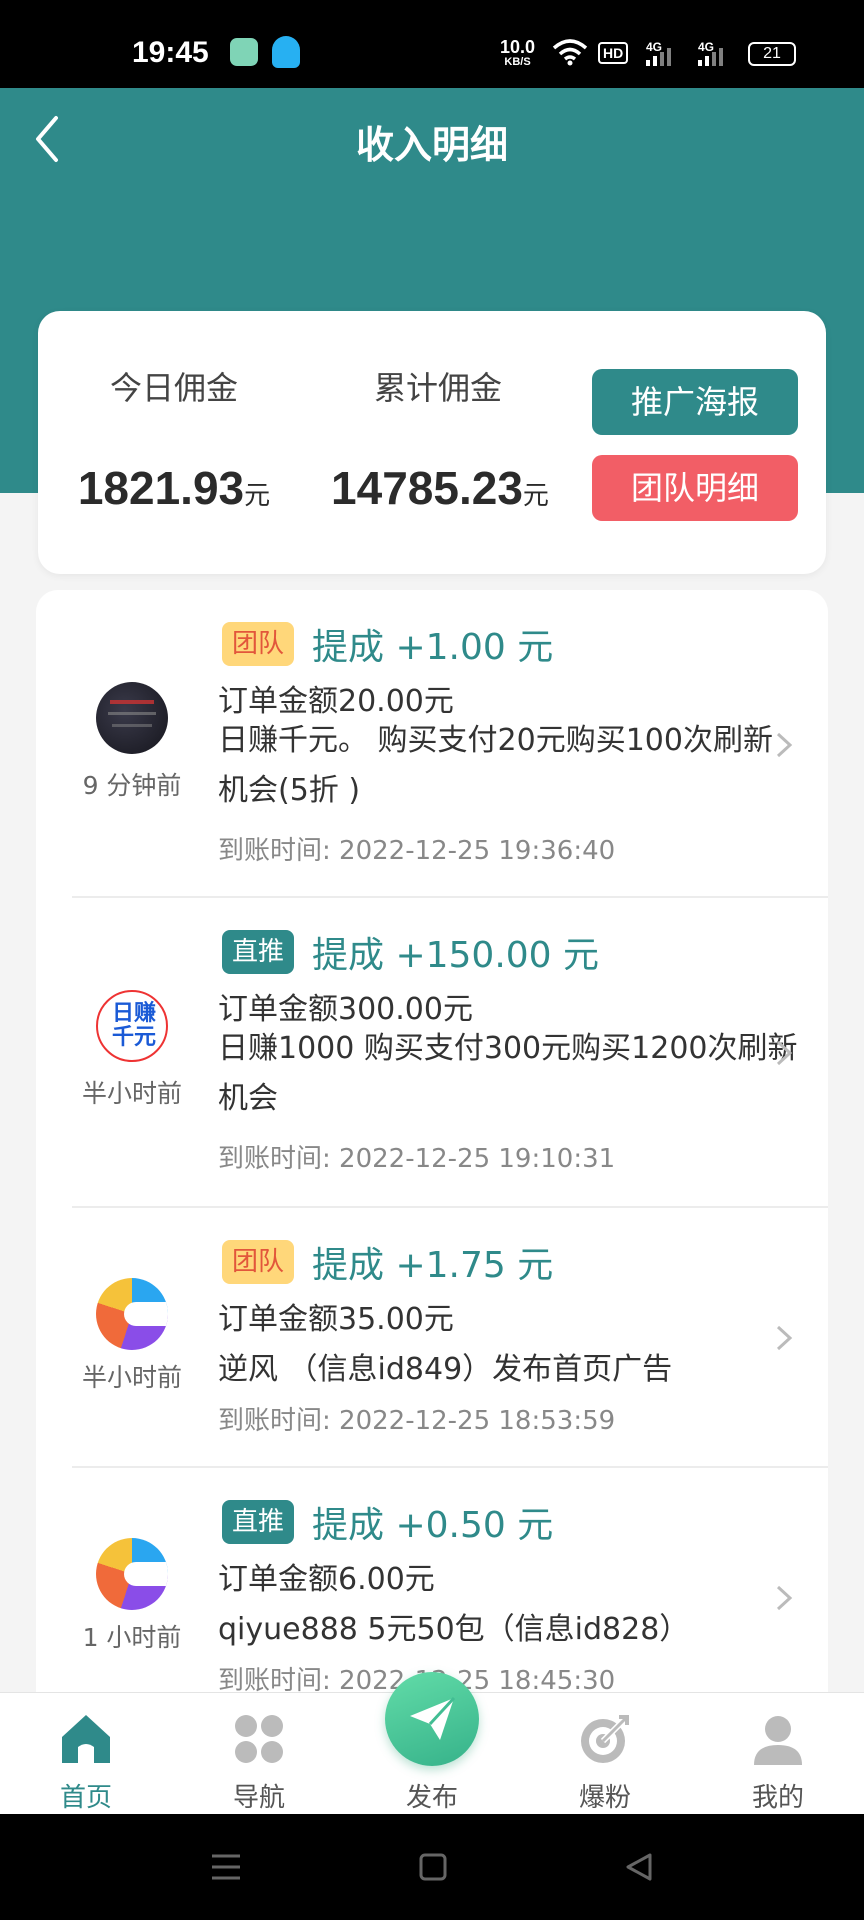  Describe the element at coordinates (456, 955) in the screenshot. I see `commission-amount: 提成 +150.00 元` at that location.